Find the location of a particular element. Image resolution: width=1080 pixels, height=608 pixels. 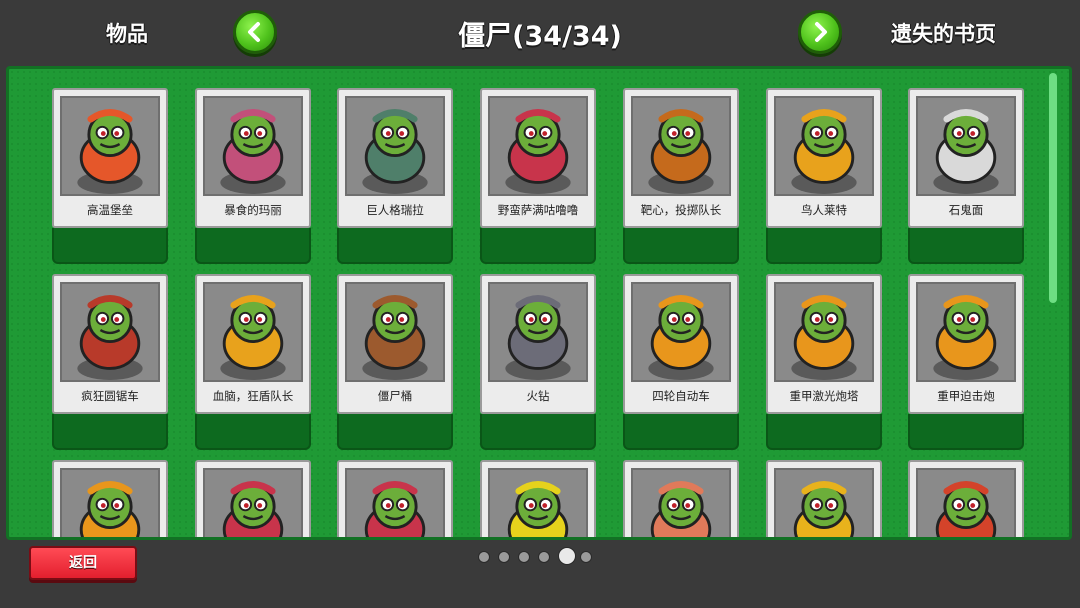

card-face: 石鬼面 is located at coordinates (966, 158).